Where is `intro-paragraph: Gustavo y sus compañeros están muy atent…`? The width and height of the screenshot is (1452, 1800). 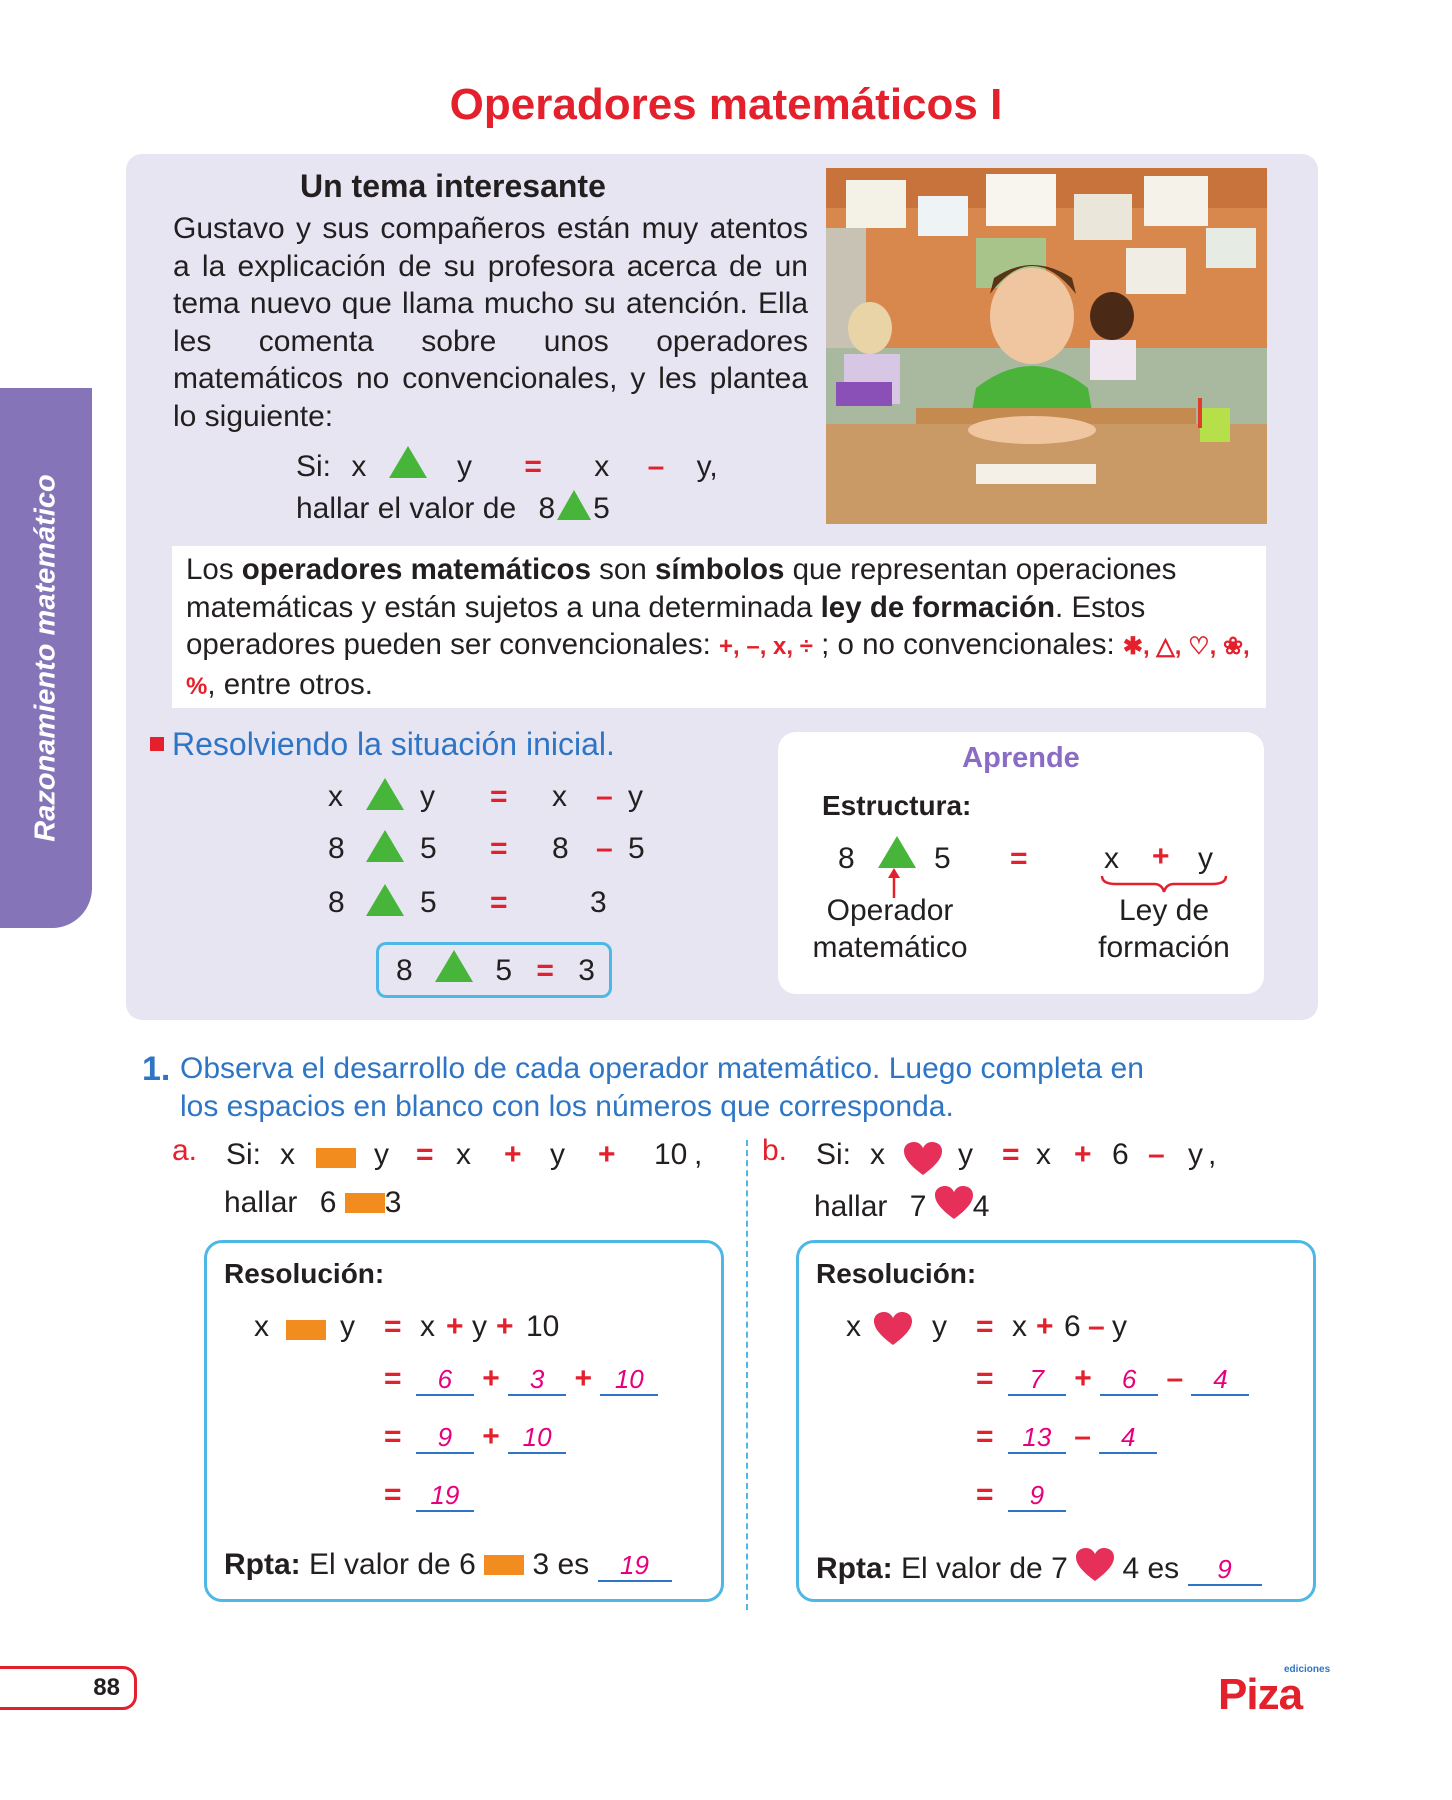
intro-paragraph: Gustavo y sus compañeros están muy atent… is located at coordinates (490, 322).